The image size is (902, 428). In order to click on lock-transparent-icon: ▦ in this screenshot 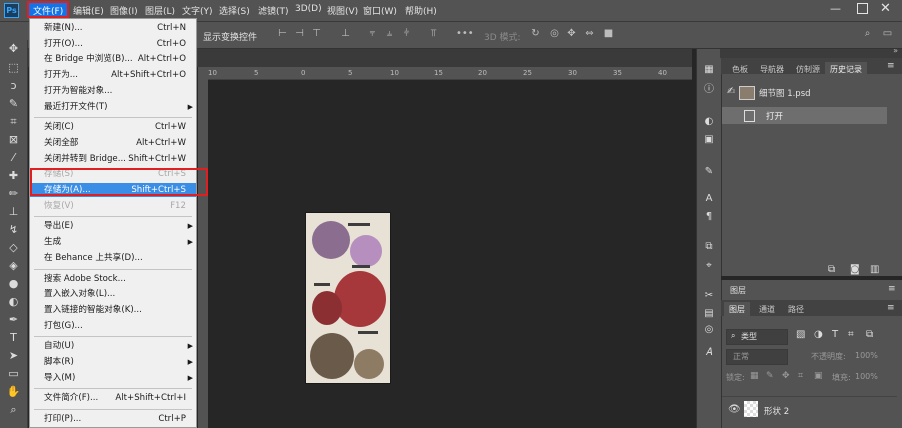, I will do `click(754, 376)`.